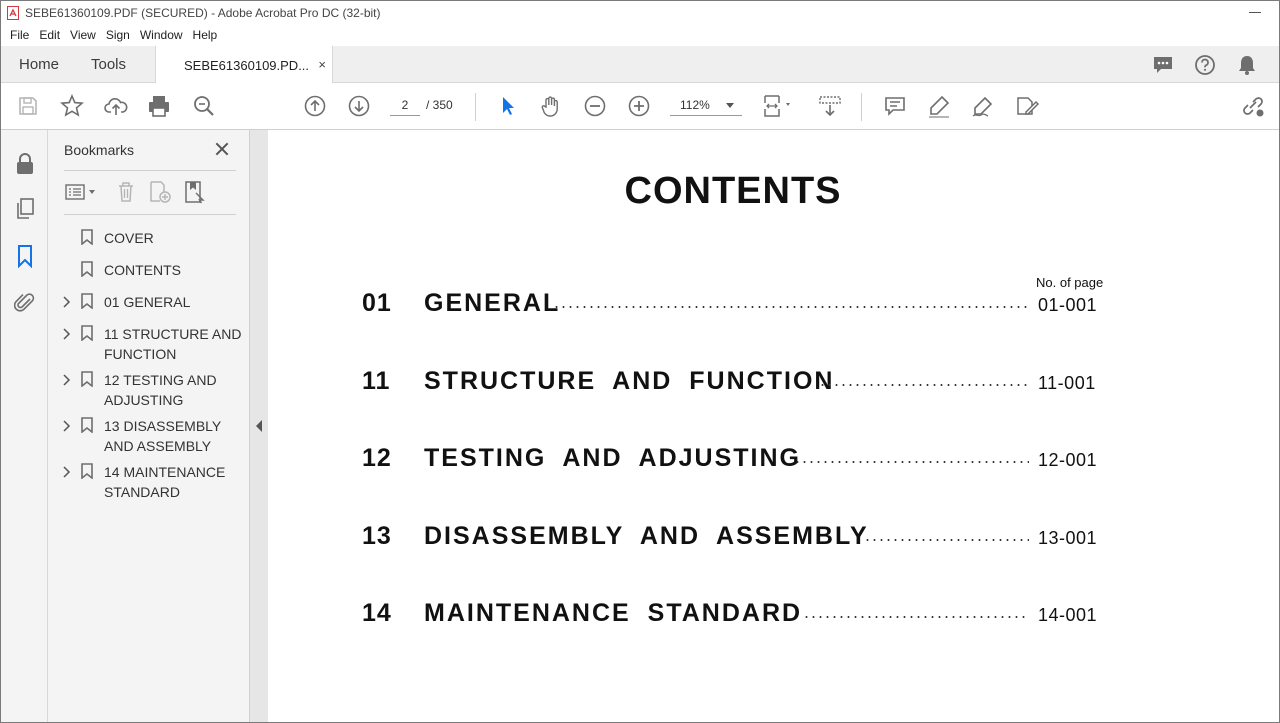  What do you see at coordinates (507, 106) in the screenshot?
I see `select-cursor-icon` at bounding box center [507, 106].